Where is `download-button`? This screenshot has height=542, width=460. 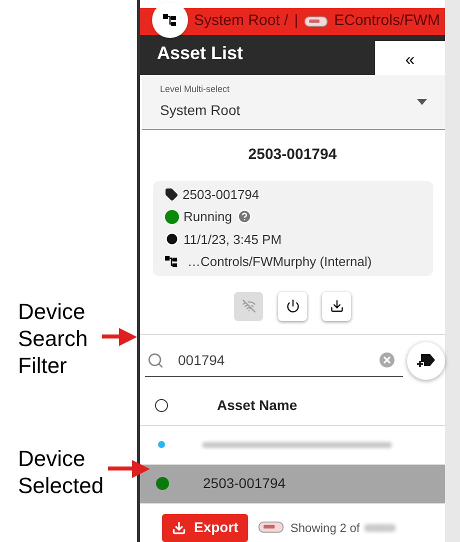 download-button is located at coordinates (336, 306).